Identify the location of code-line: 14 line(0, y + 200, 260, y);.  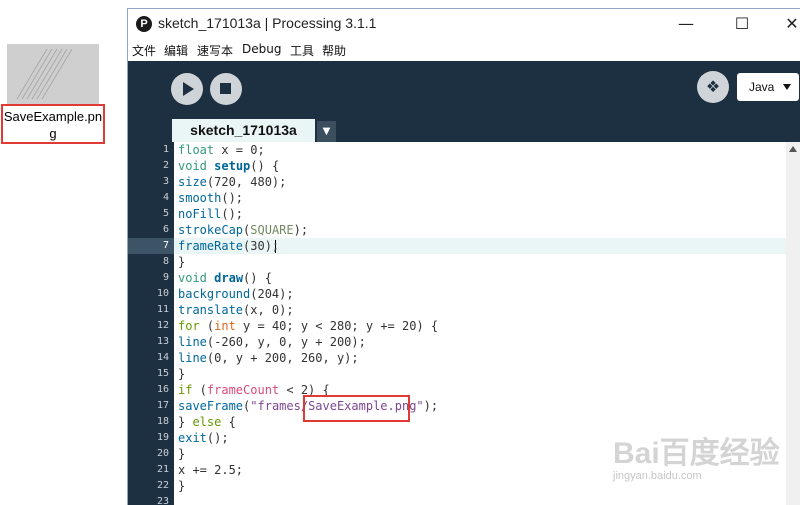
(464, 358).